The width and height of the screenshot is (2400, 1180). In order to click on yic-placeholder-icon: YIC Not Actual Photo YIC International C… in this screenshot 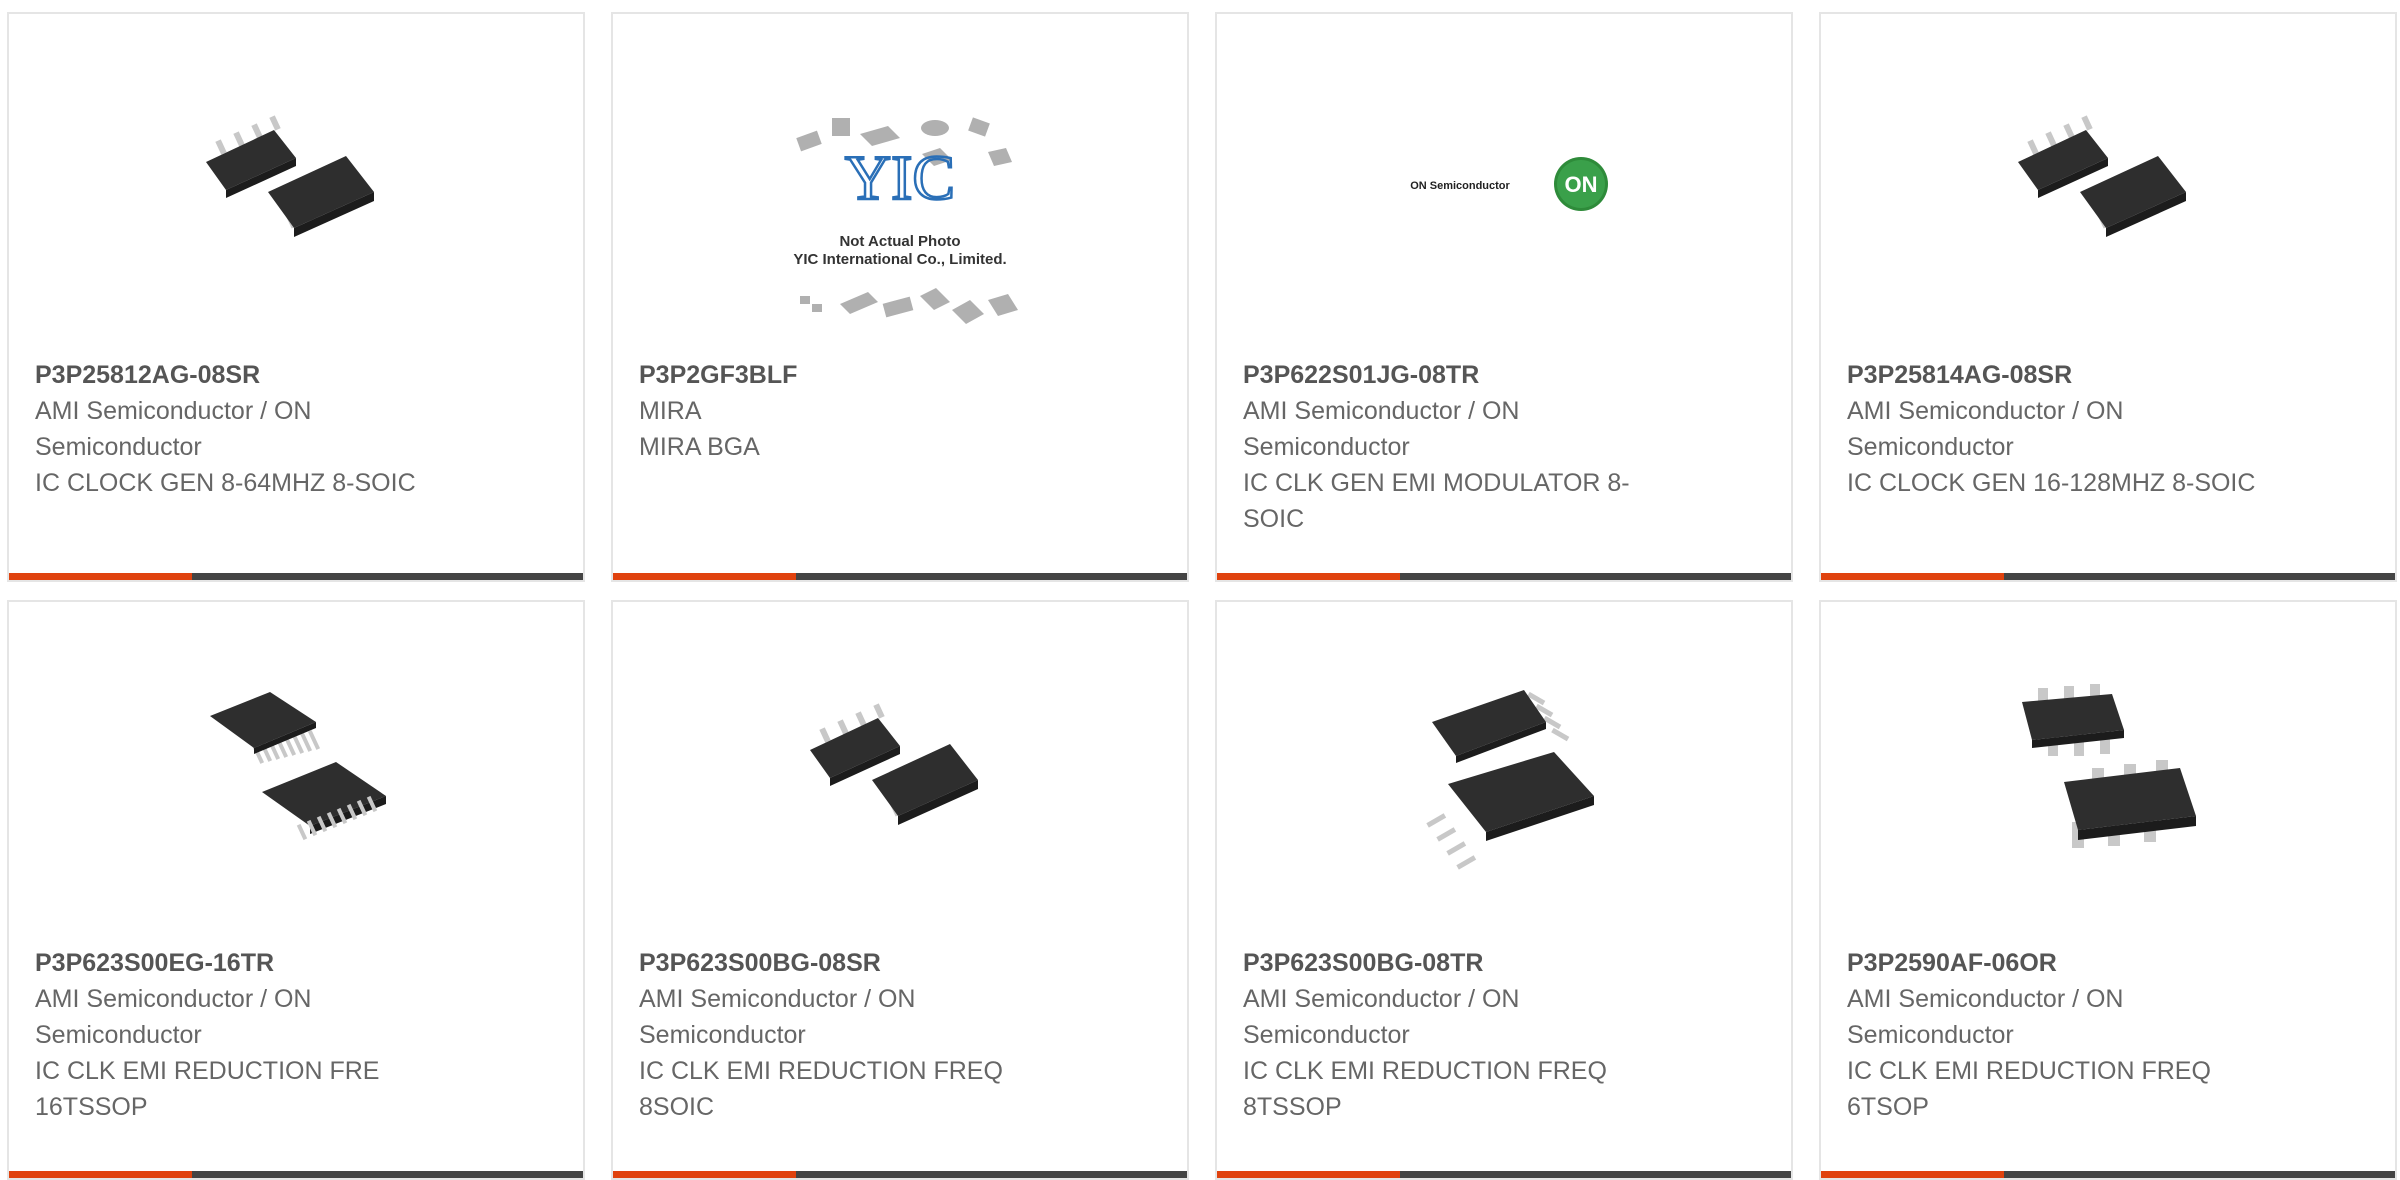, I will do `click(905, 220)`.